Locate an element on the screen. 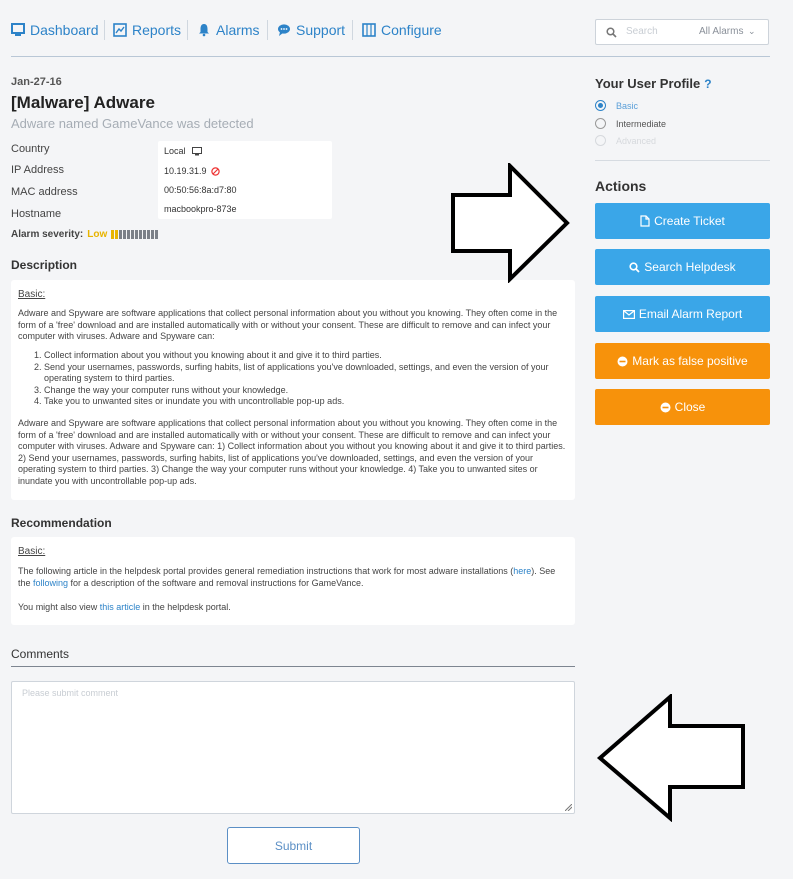 The image size is (793, 879). here-link: here is located at coordinates (522, 571).